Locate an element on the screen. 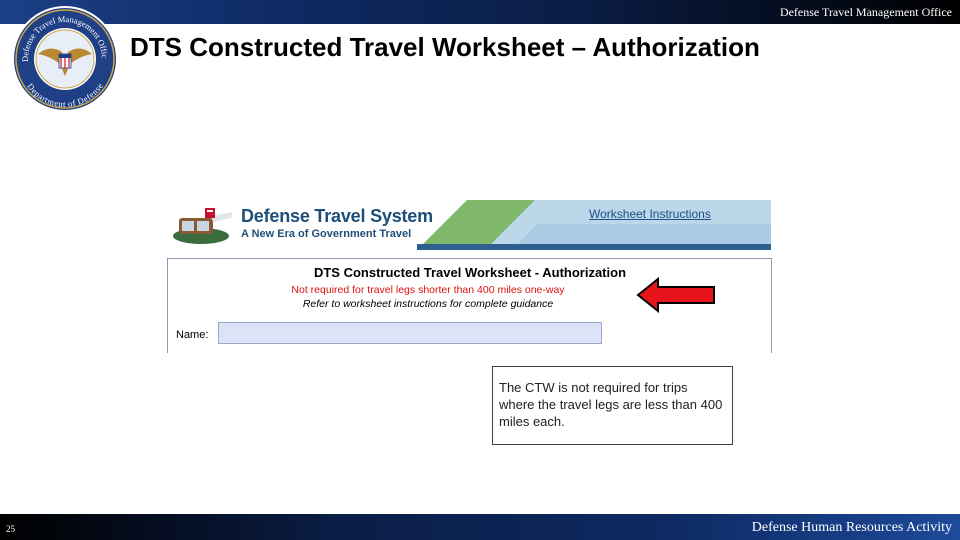 The width and height of the screenshot is (960, 540). bottom-bar: 25 Defense Human Resources Activity is located at coordinates (480, 527).